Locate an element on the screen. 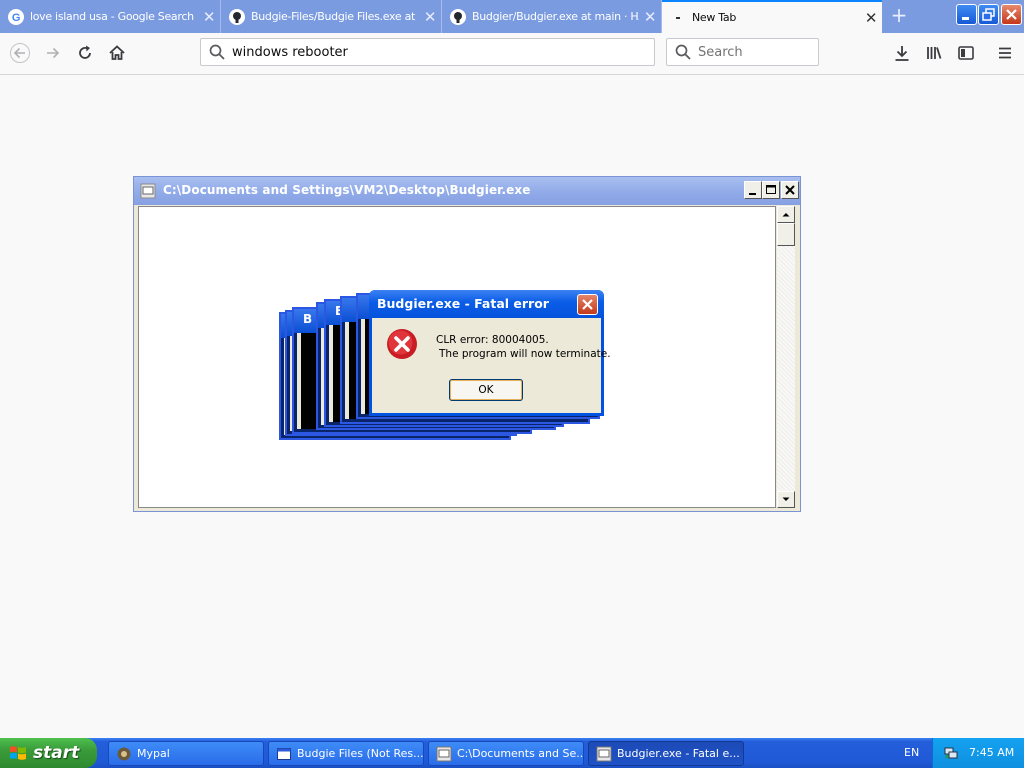 Image resolution: width=1024 pixels, height=768 pixels. restore-icon is located at coordinates (988, 14).